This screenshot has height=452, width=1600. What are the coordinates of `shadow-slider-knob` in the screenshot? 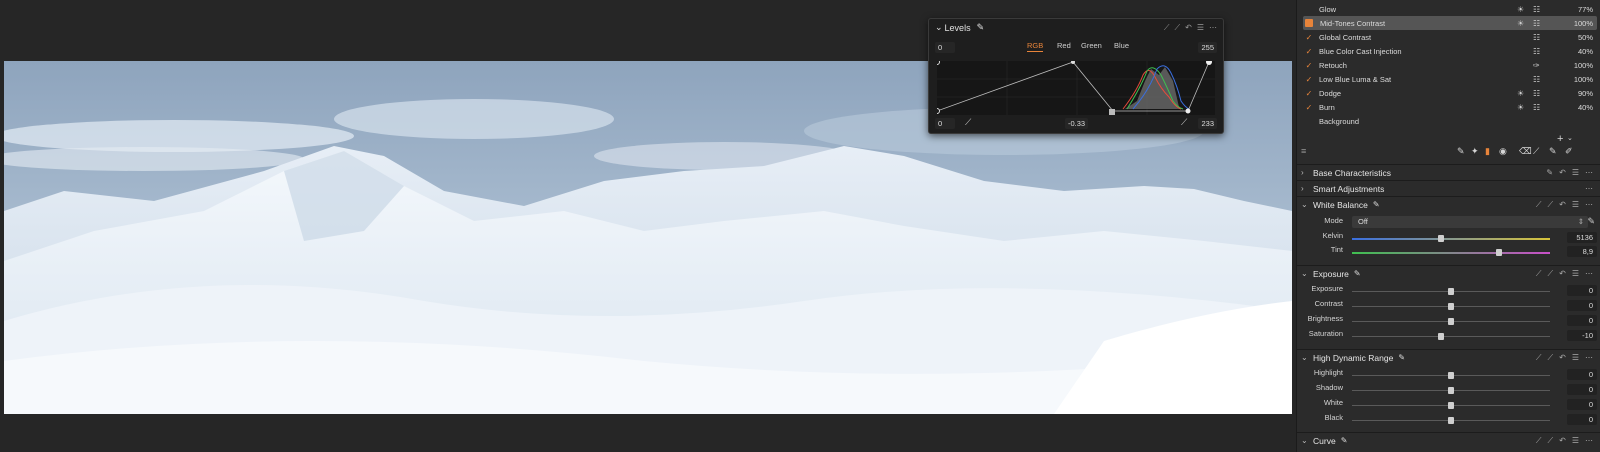 It's located at (1451, 390).